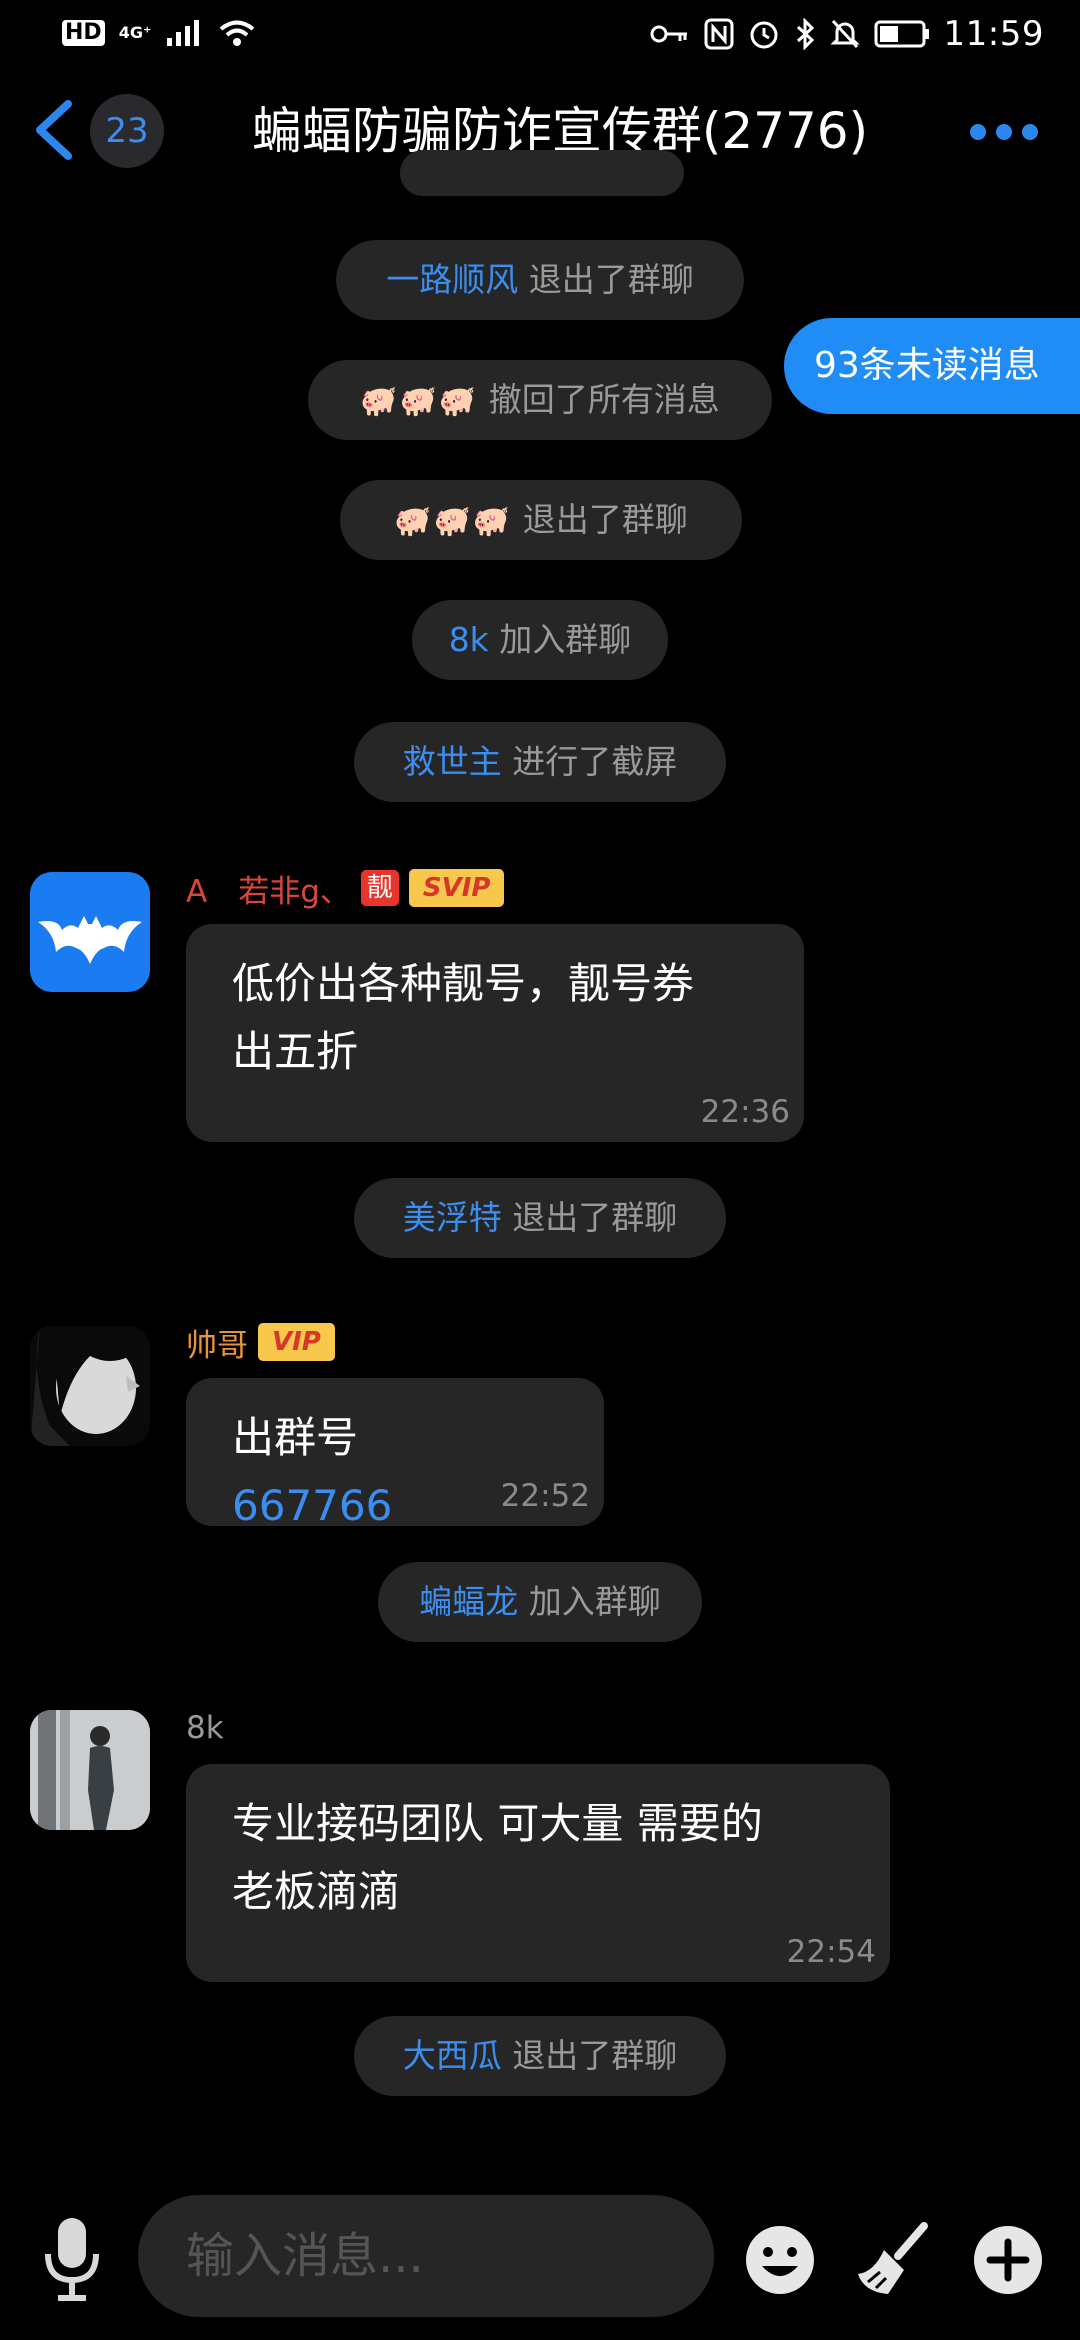  I want to click on sender-name: 帅哥, so click(217, 1342).